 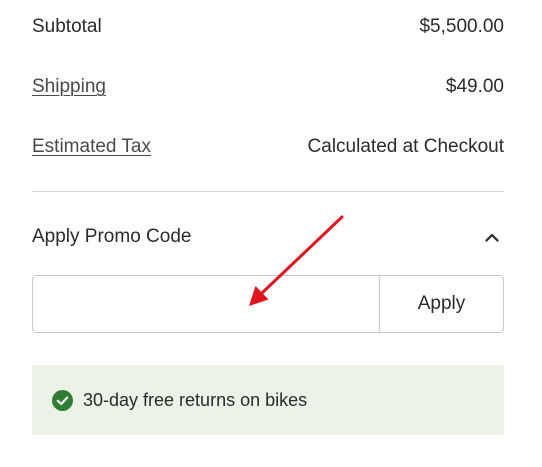 I want to click on free-returns-text: 30-day free returns on bikes, so click(x=195, y=399).